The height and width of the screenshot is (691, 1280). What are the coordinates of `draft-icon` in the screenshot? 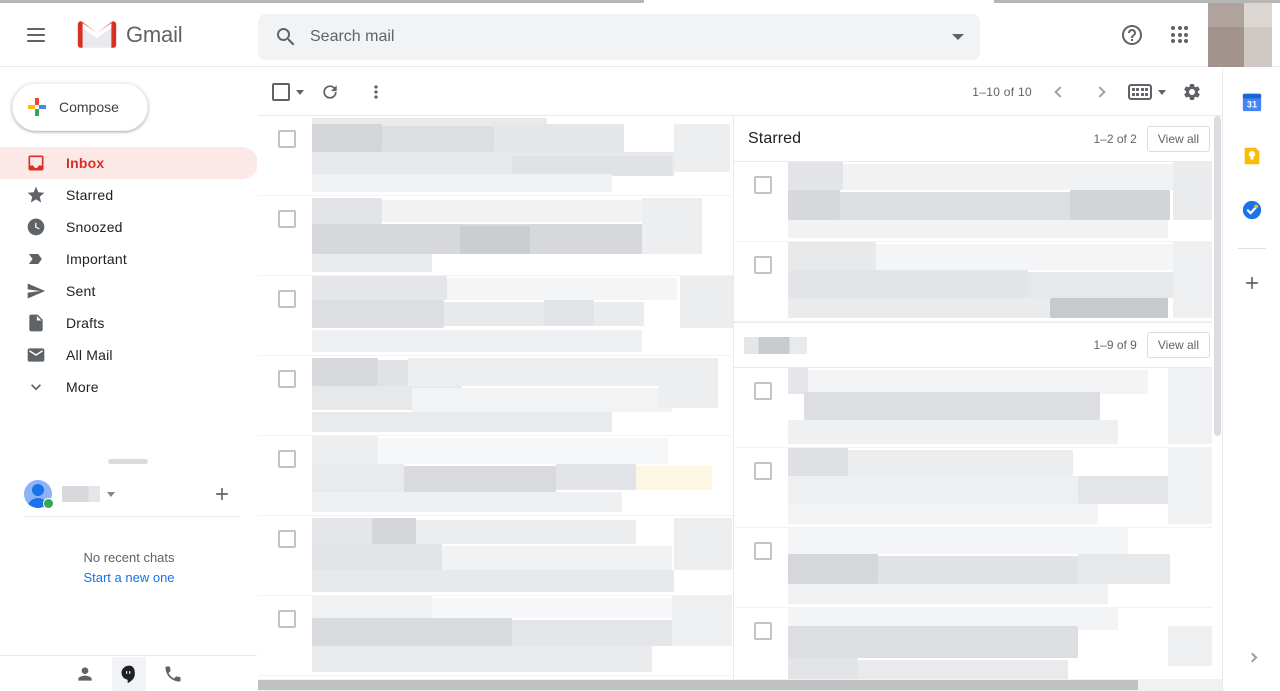 It's located at (36, 323).